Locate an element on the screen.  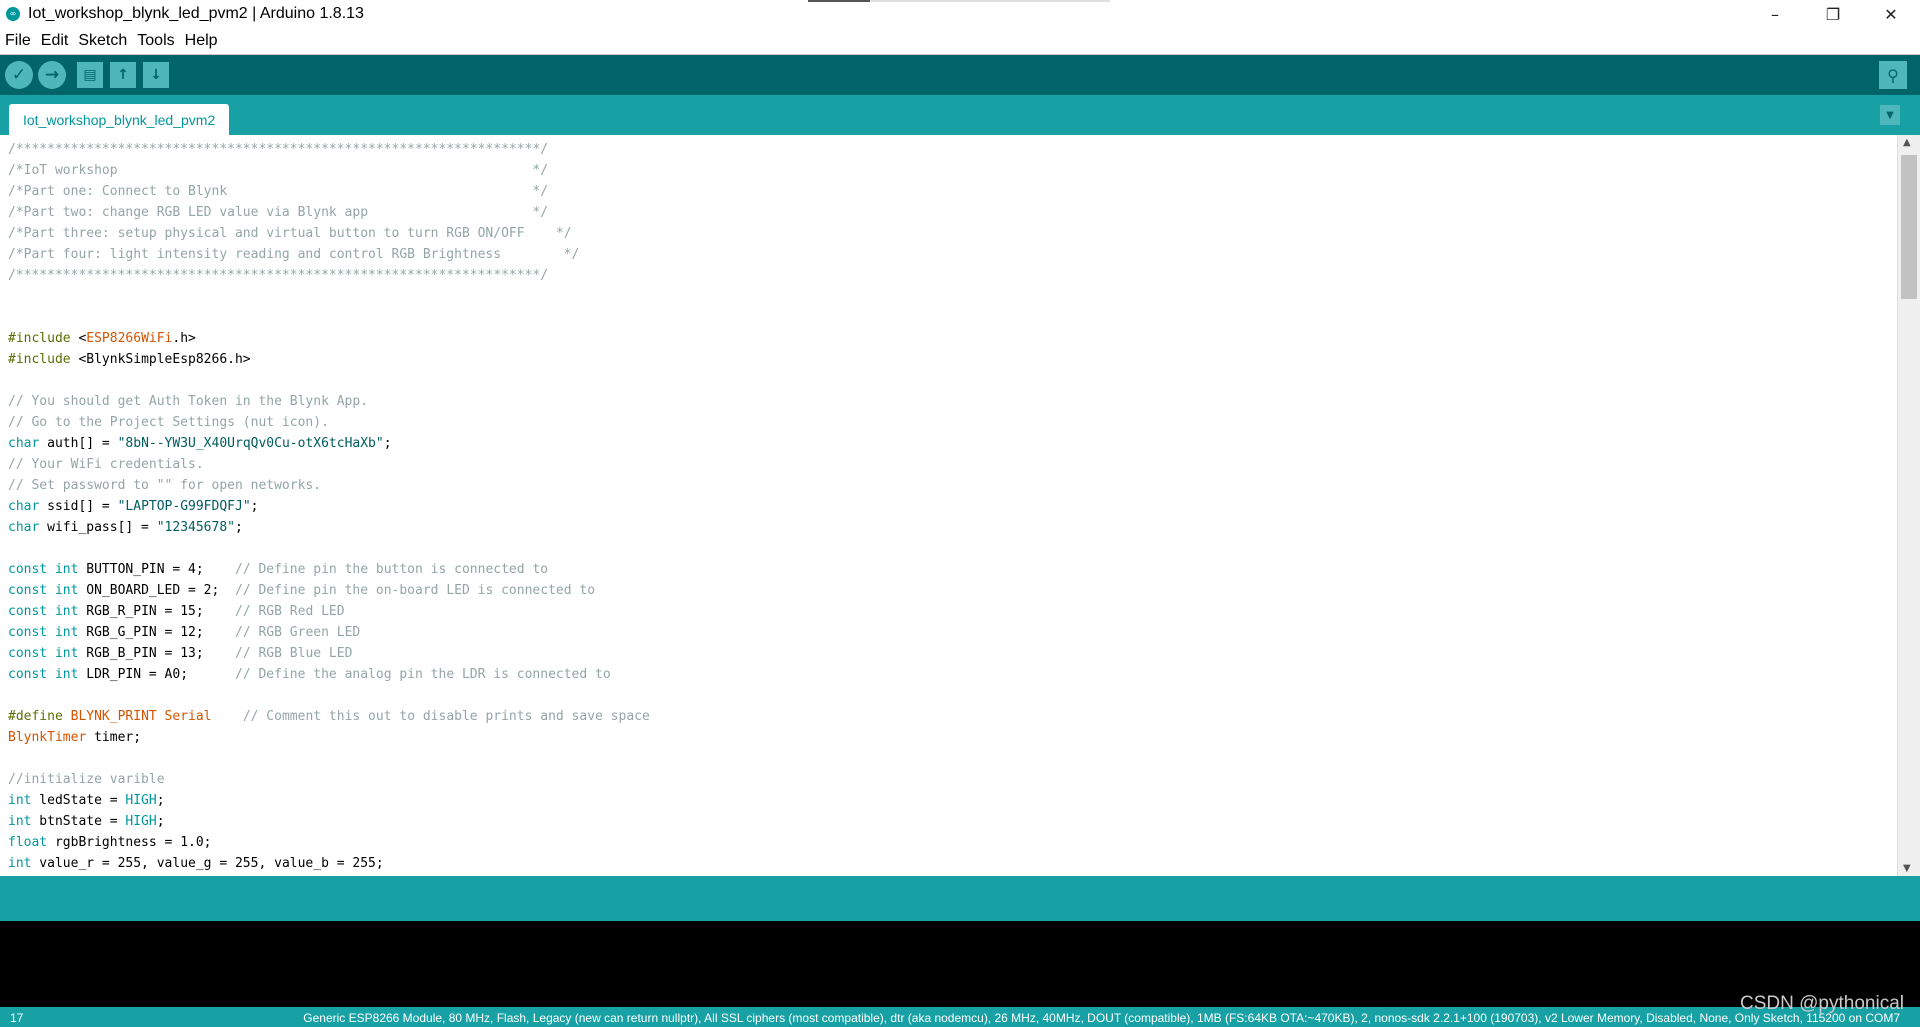
code-token: < is located at coordinates (78, 338).